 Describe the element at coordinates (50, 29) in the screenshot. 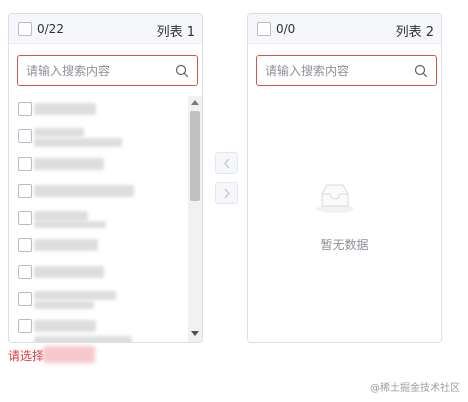

I see `selection-count: 0/22` at that location.